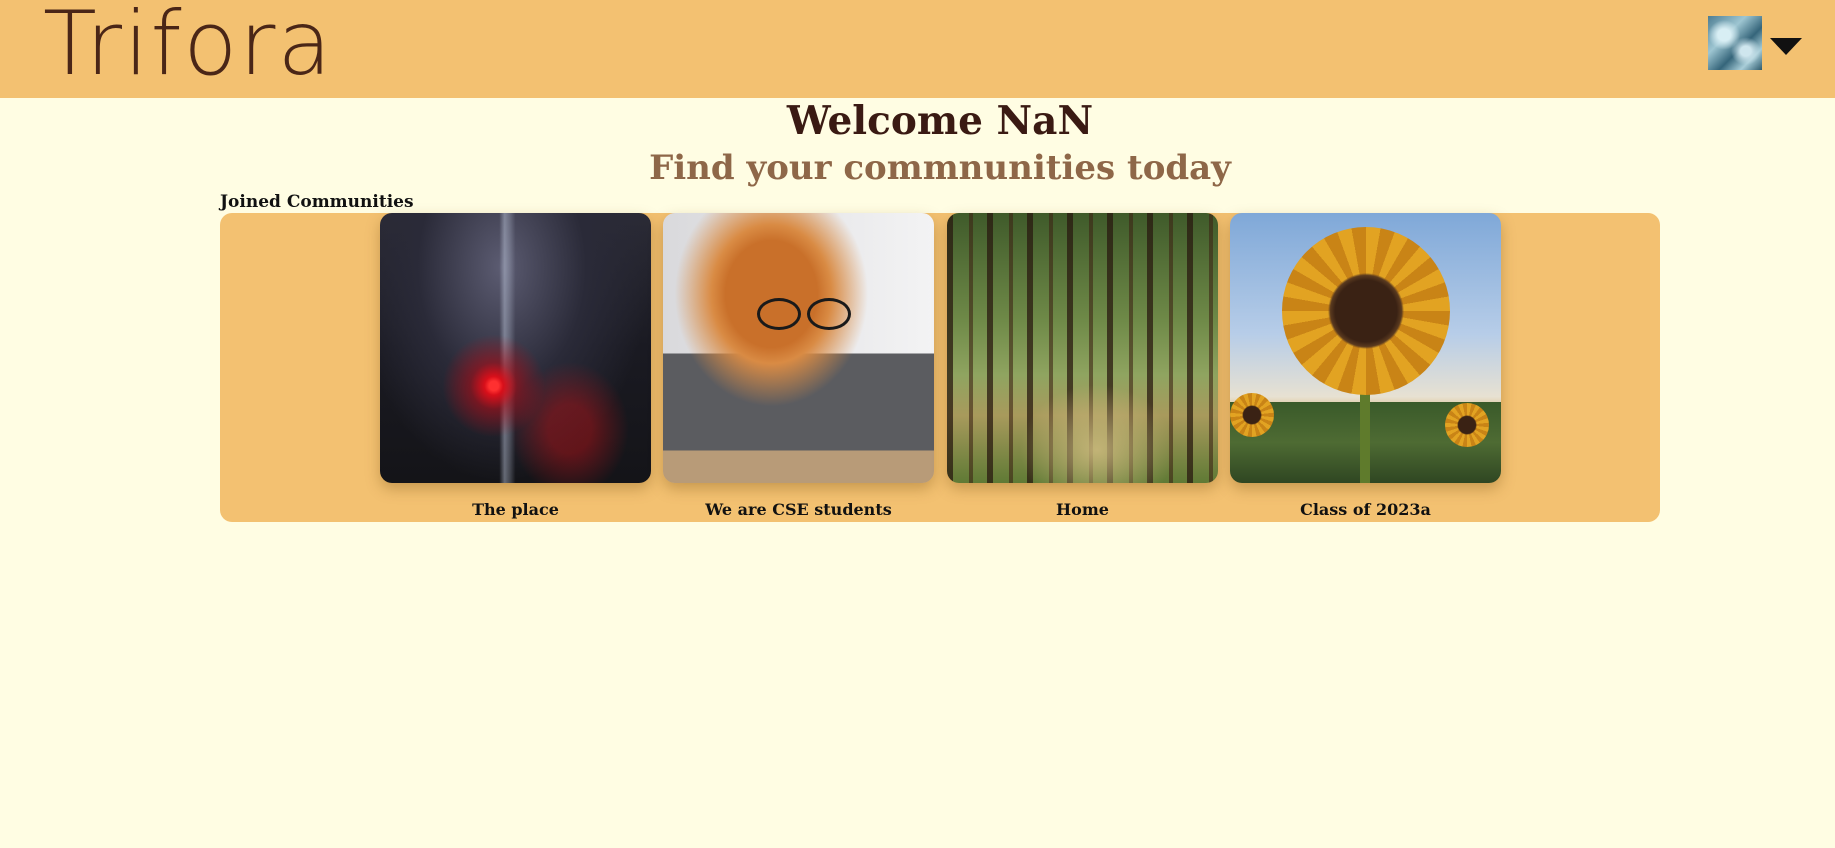 The height and width of the screenshot is (848, 1835). I want to click on community-card: We are CSE students, so click(798, 367).